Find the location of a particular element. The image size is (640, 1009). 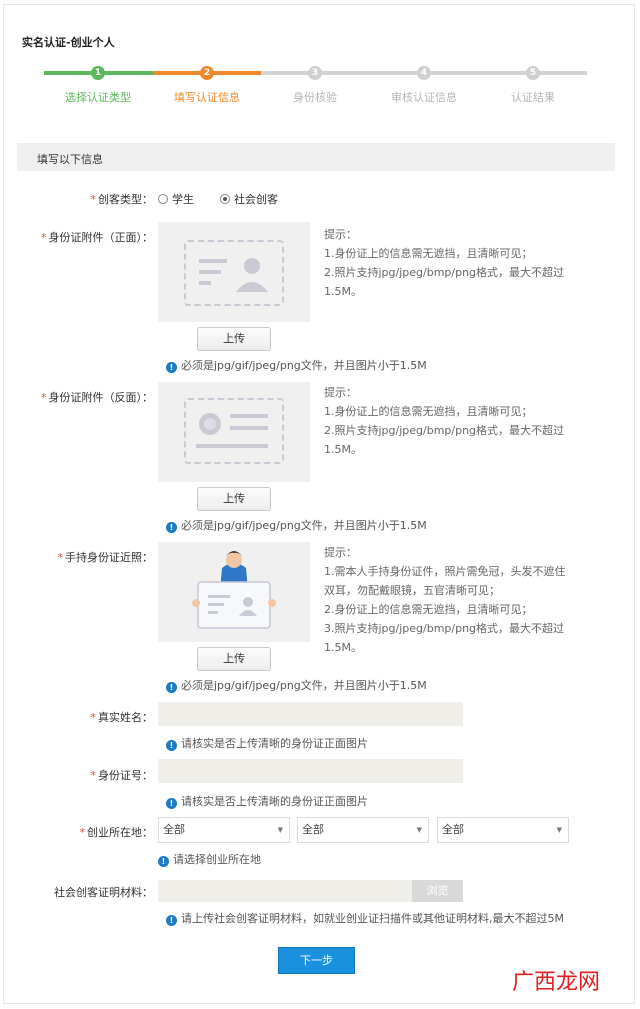

step-5-label: 认证结果 is located at coordinates (533, 97).